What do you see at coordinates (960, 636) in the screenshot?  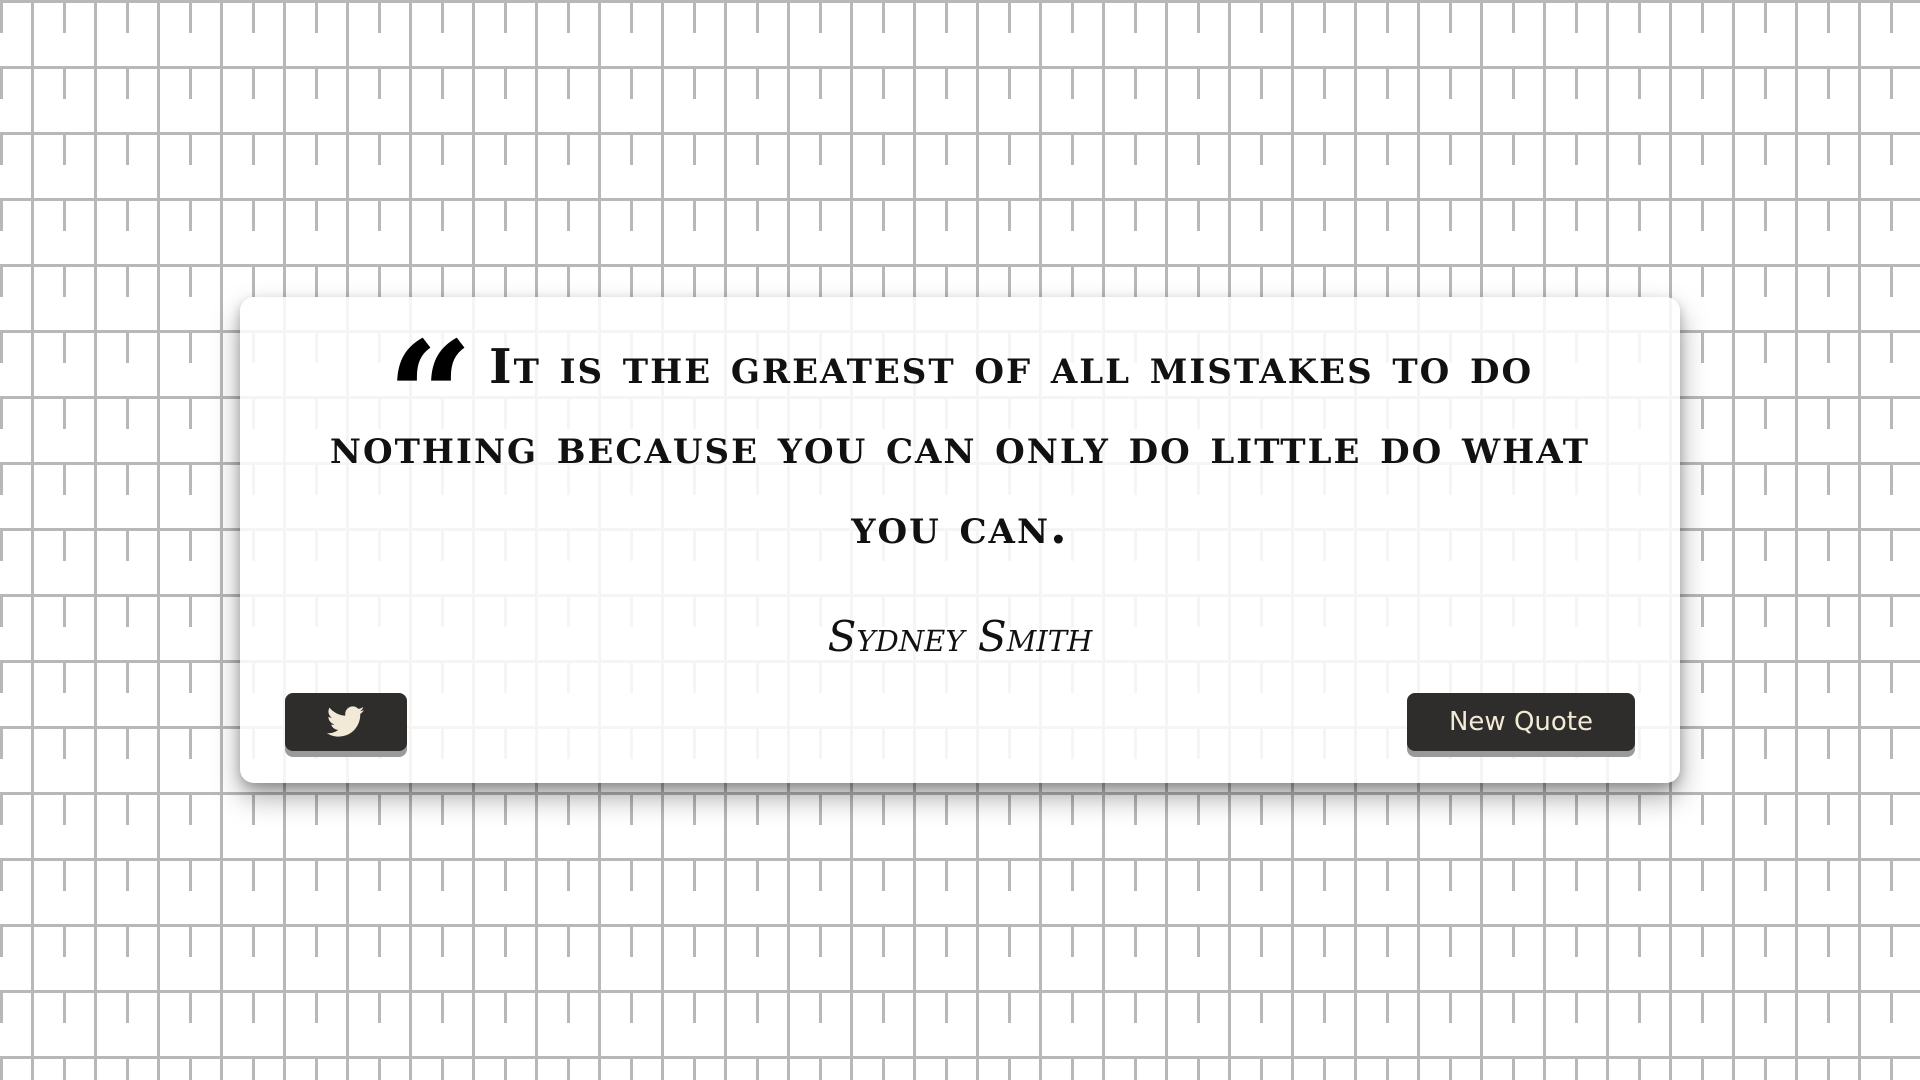 I see `quote-author: Sydney Smith` at bounding box center [960, 636].